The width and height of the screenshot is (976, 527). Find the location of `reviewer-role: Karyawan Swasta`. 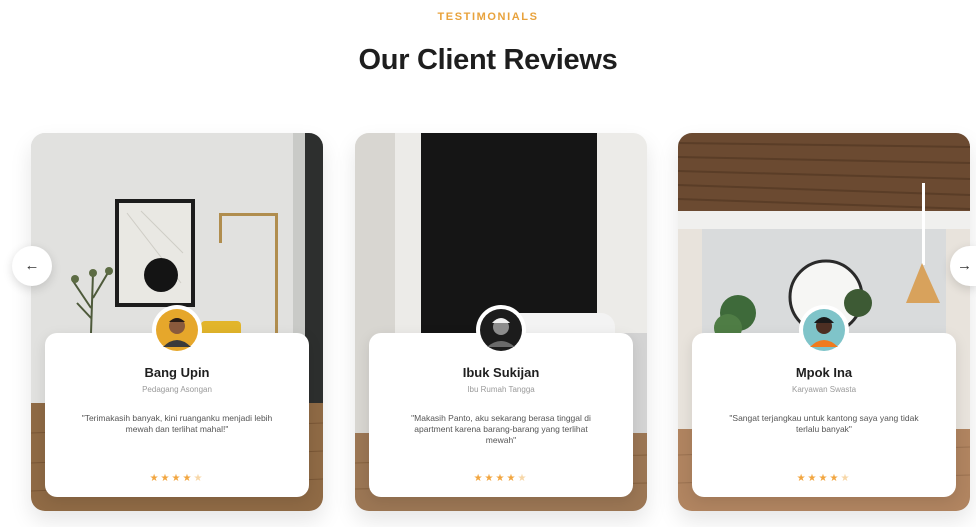

reviewer-role: Karyawan Swasta is located at coordinates (824, 389).